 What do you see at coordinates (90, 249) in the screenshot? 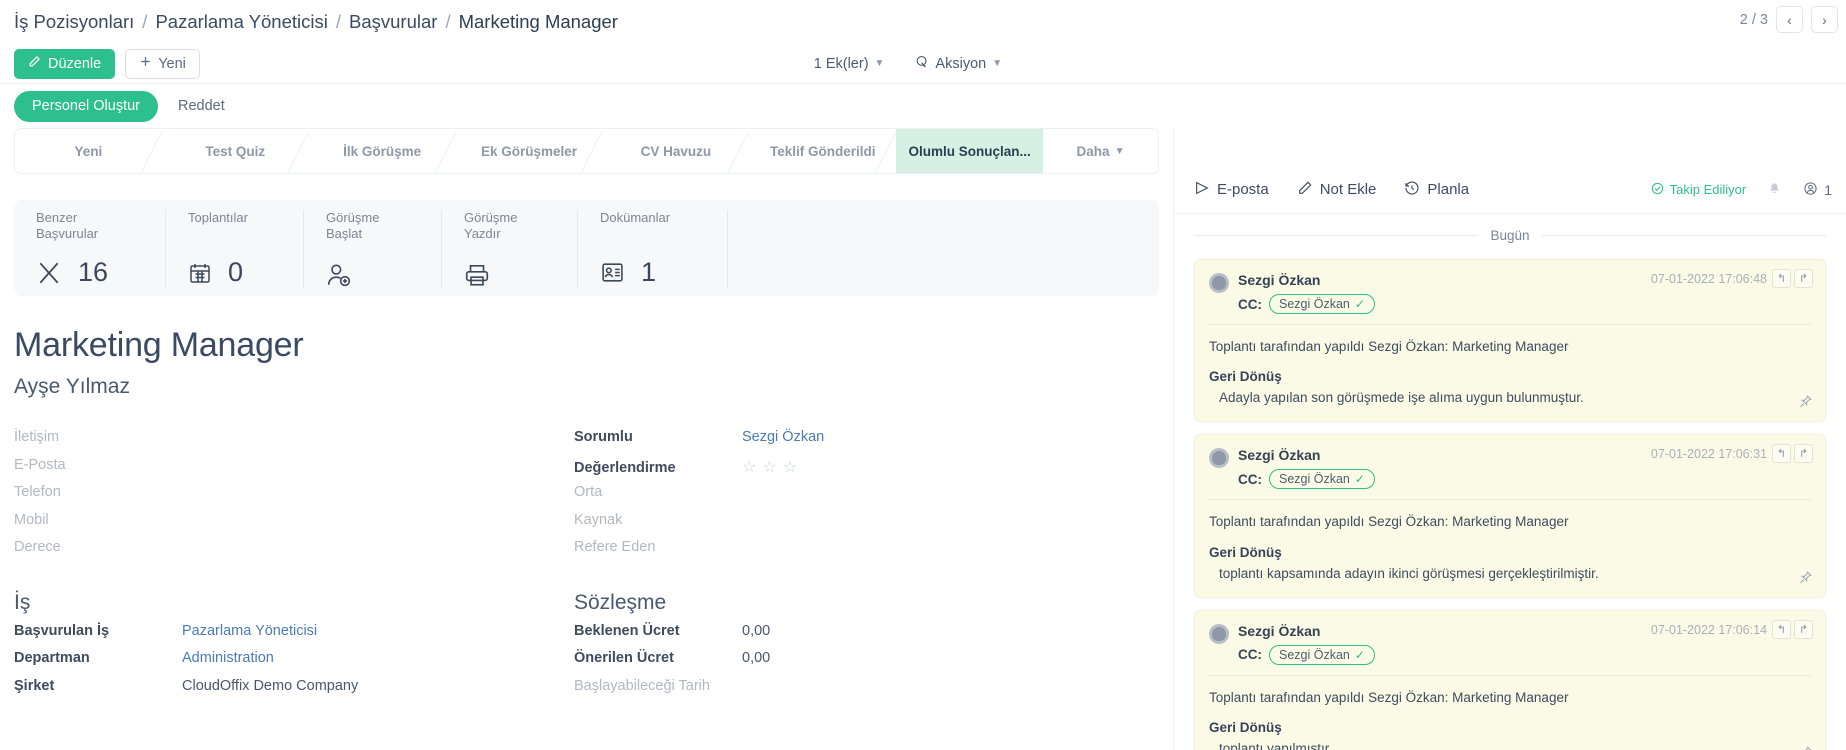
I see `stat-similar-applications: Benzer Başvurular 16` at bounding box center [90, 249].